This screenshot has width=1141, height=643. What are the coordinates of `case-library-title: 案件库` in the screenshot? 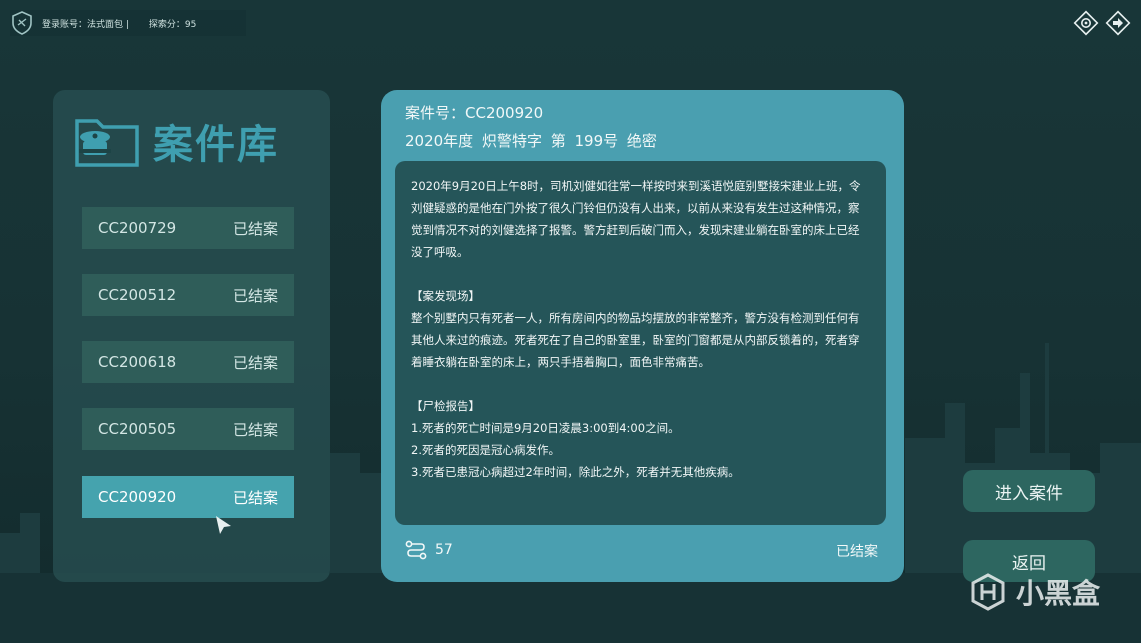 It's located at (216, 144).